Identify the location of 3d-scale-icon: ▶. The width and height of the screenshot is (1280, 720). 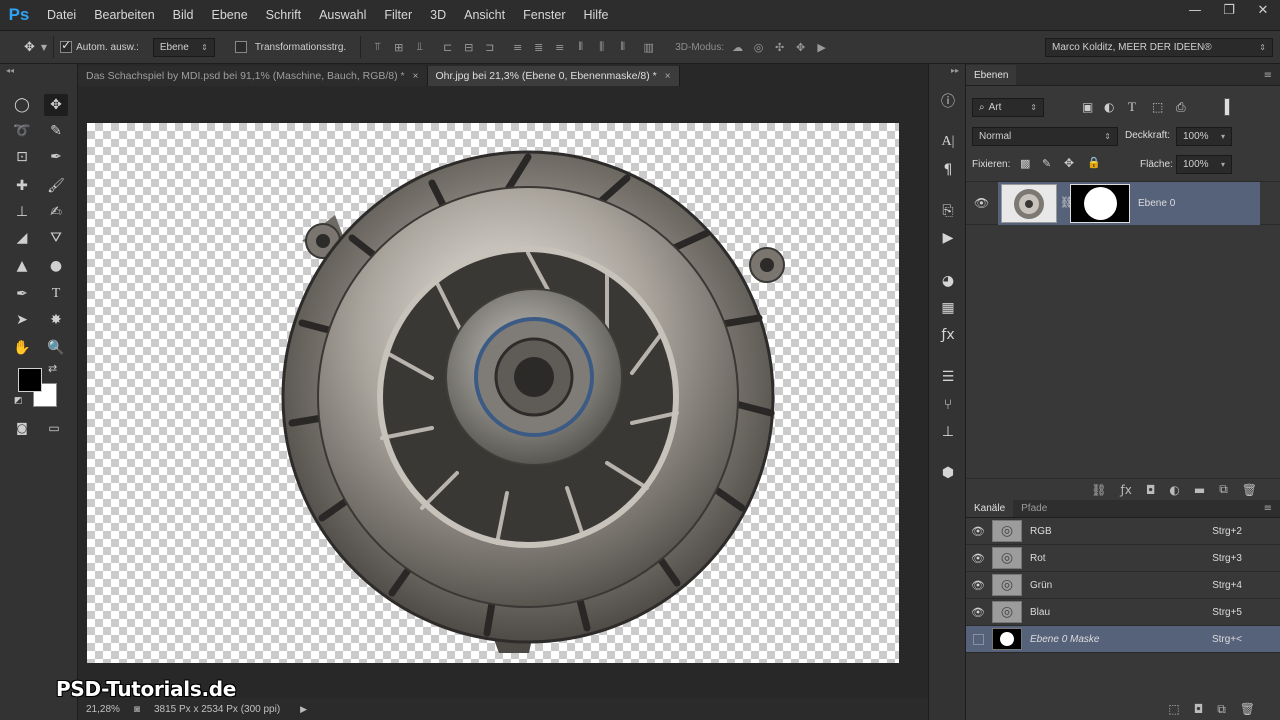
(821, 47).